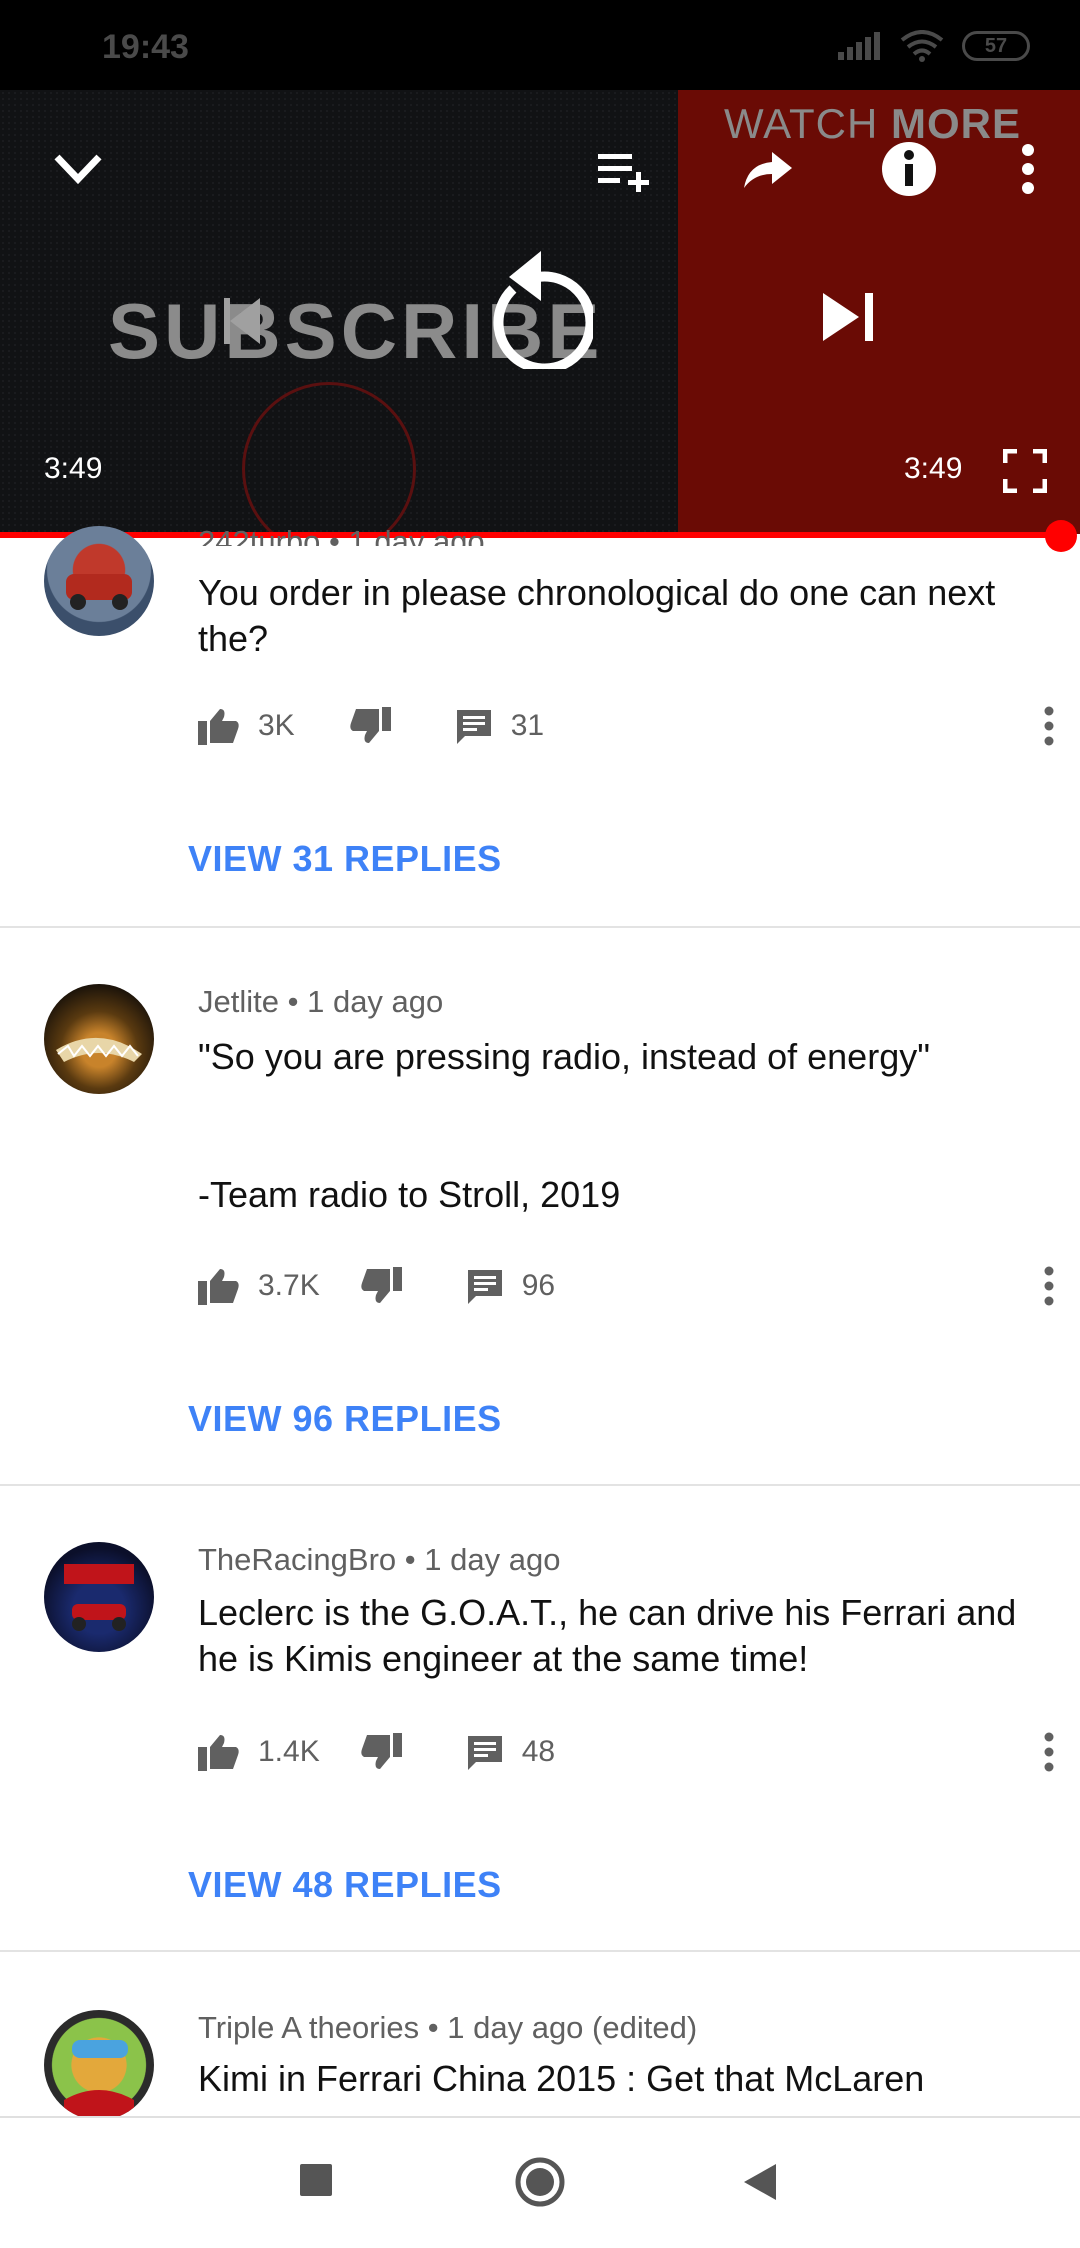  I want to click on status-time: 19:43, so click(145, 47).